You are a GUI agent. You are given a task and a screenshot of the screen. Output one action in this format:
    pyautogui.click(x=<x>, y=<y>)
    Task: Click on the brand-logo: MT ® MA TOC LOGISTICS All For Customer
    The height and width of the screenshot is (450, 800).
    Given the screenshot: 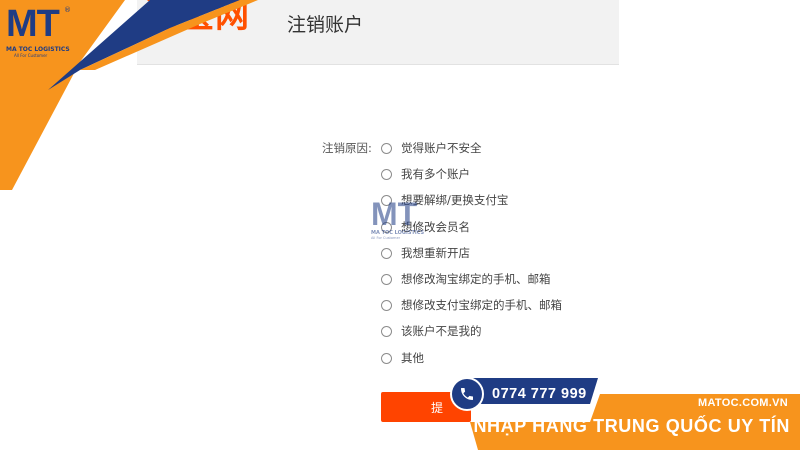 What is the action you would take?
    pyautogui.click(x=38, y=30)
    